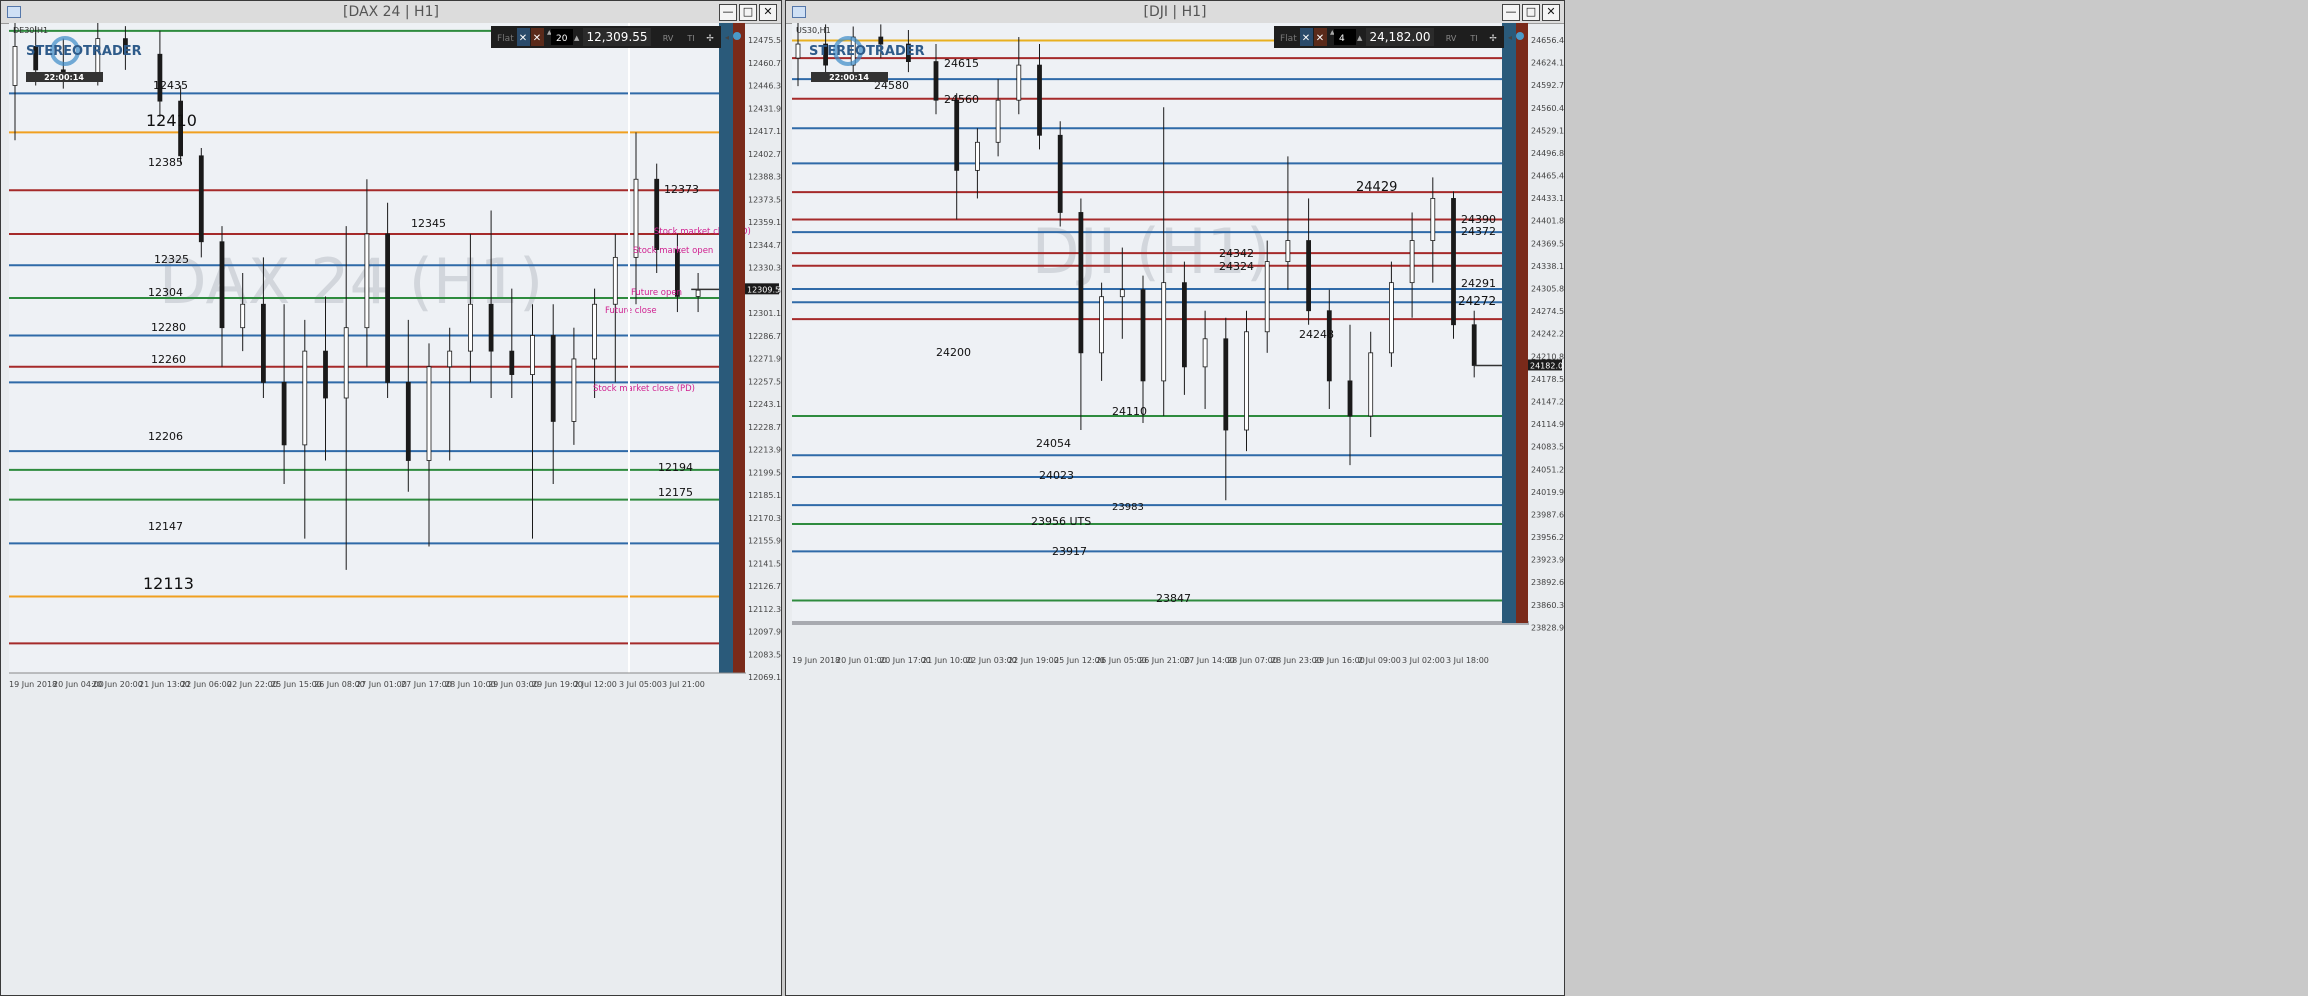  I want to click on price-tick-label: 23892.63, so click(1547, 582).